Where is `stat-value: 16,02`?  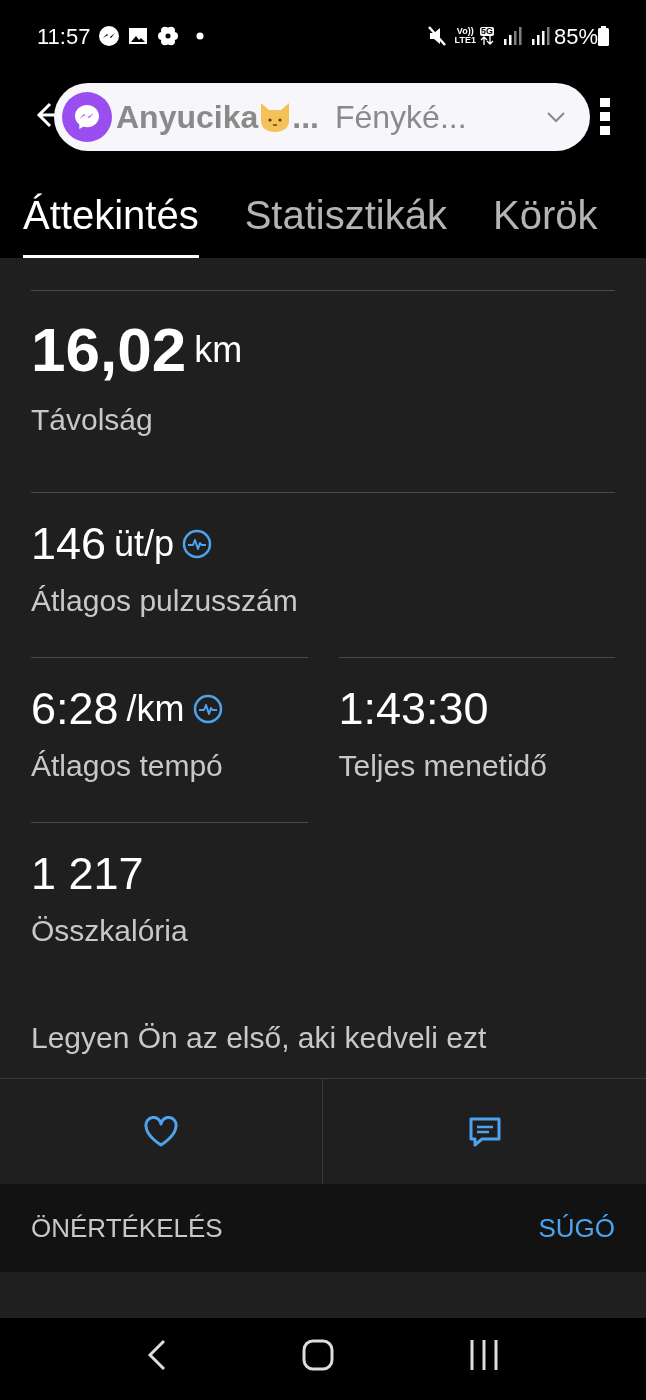
stat-value: 16,02 is located at coordinates (109, 350).